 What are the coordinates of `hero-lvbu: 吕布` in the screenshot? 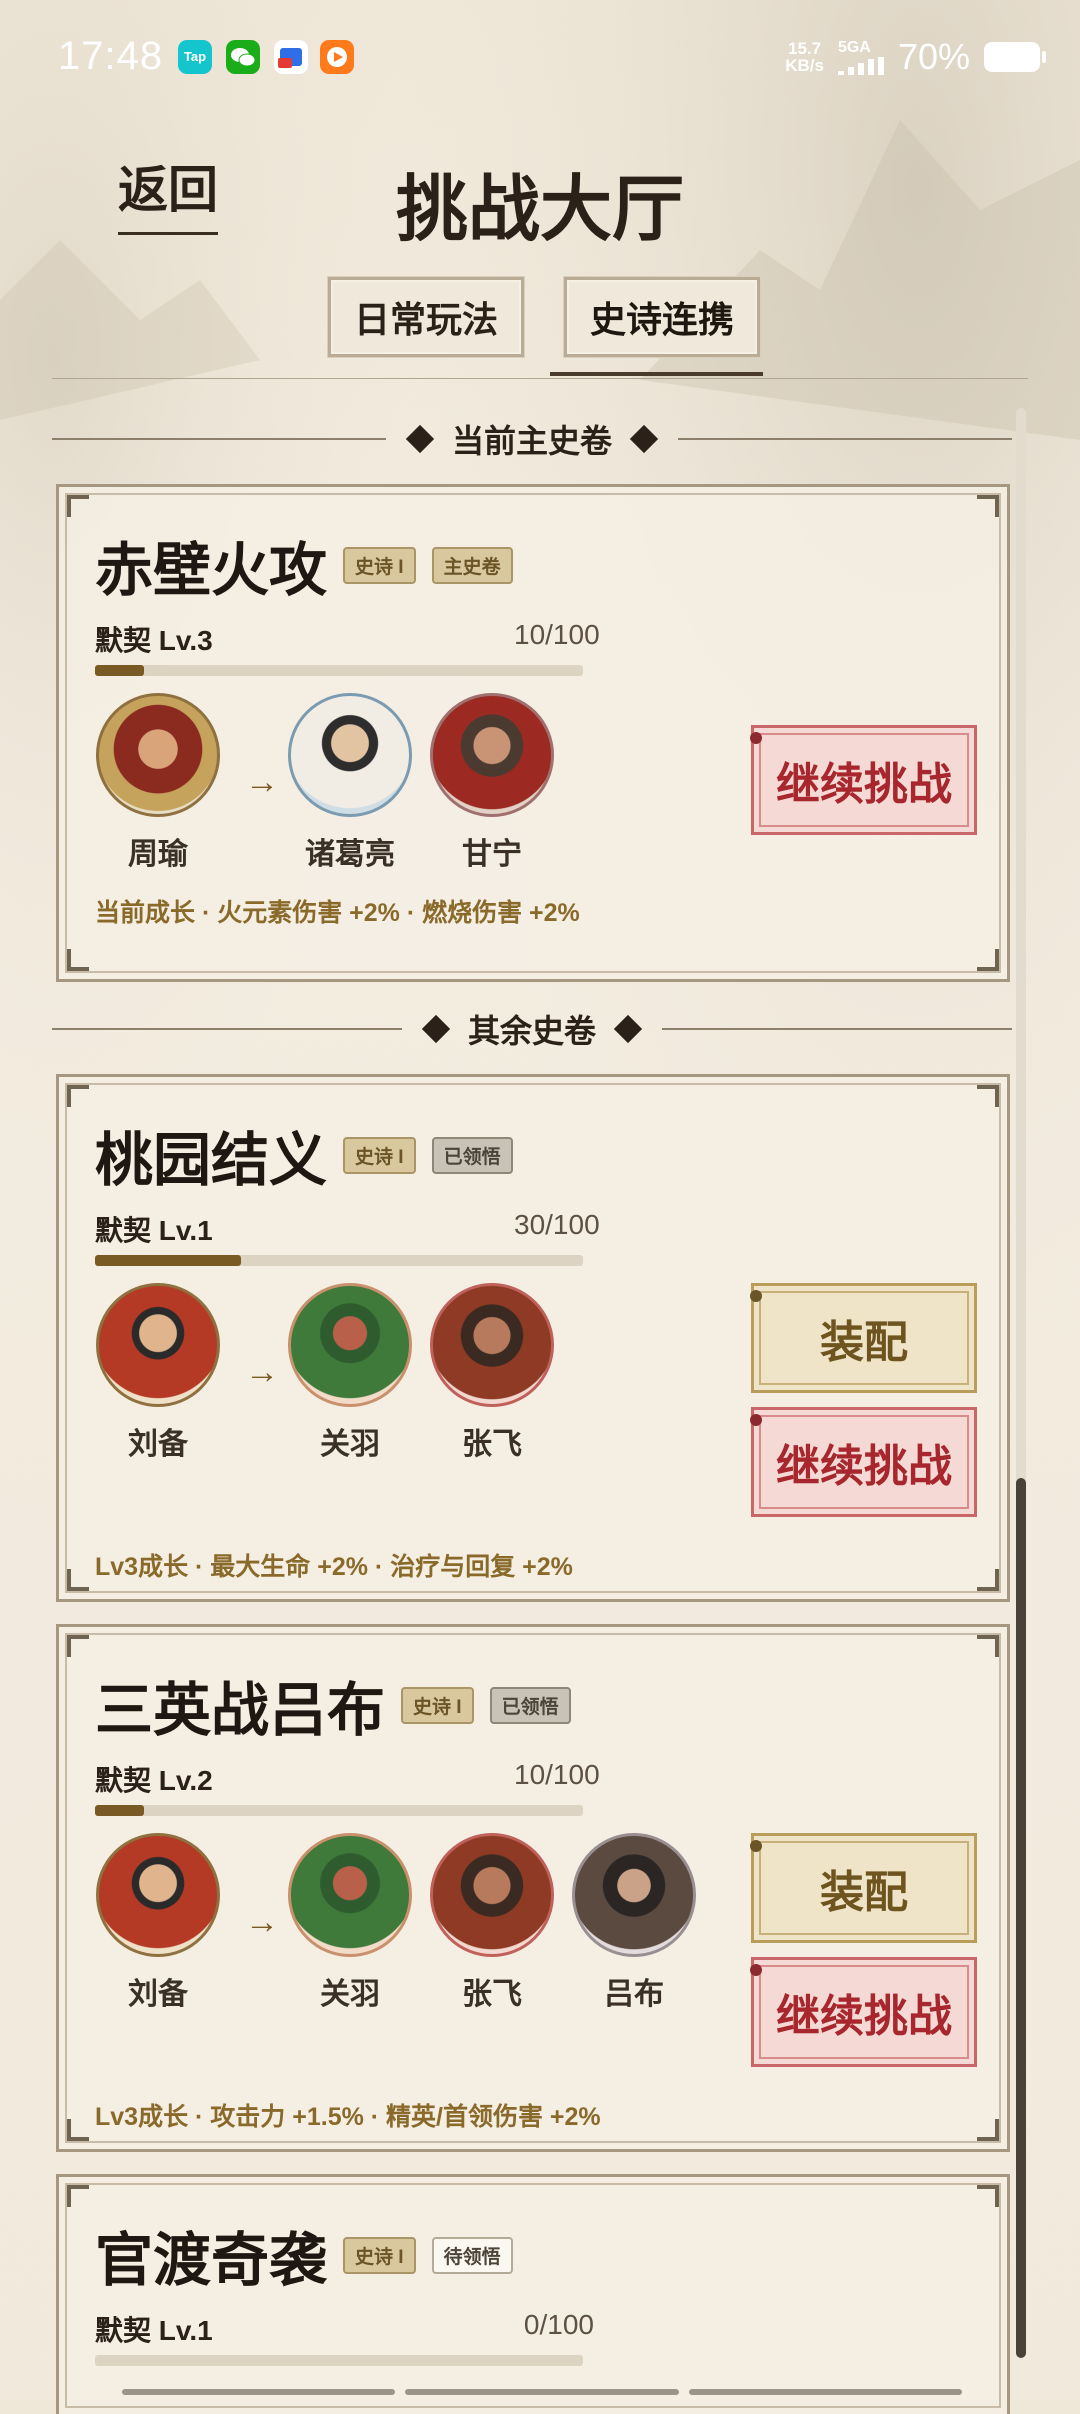 It's located at (634, 1923).